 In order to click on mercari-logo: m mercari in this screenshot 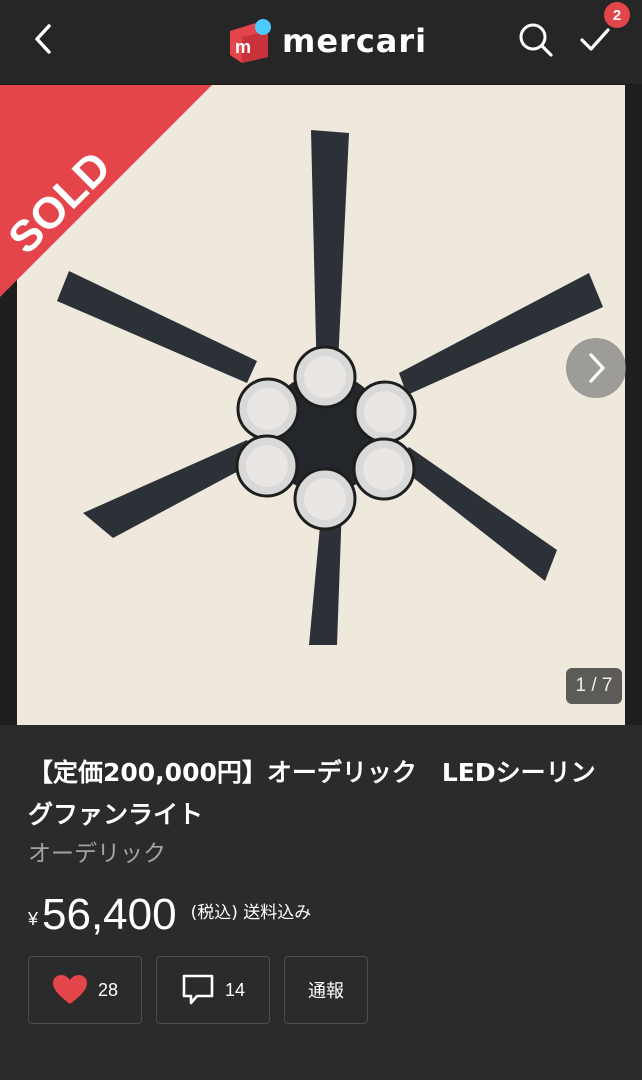, I will do `click(326, 41)`.